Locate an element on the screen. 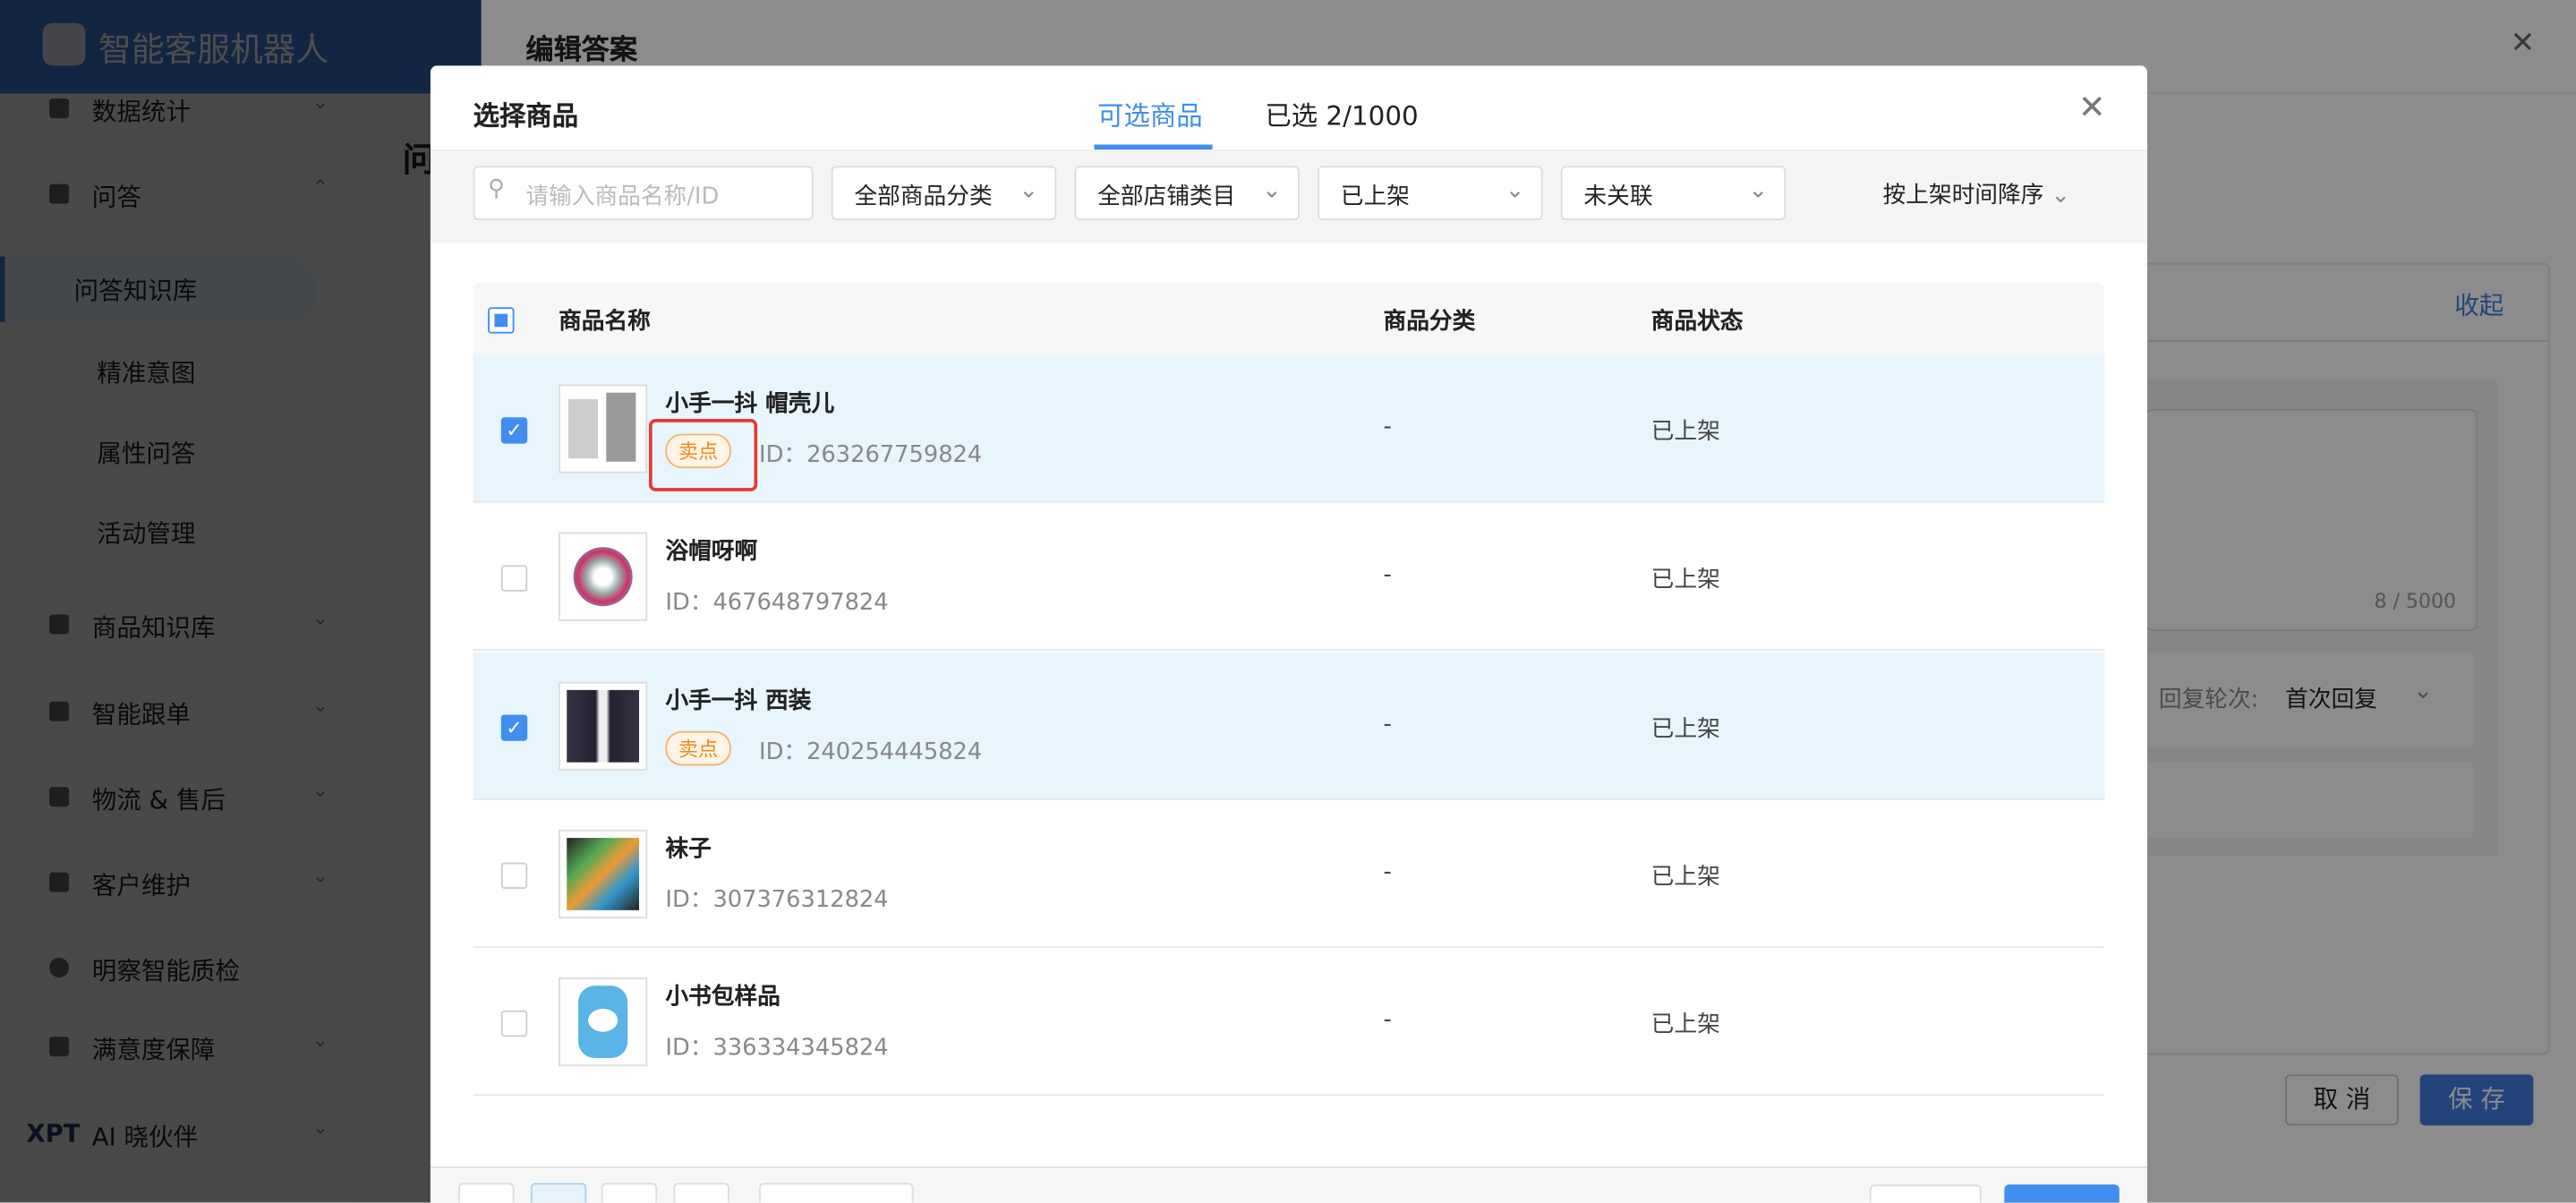 The width and height of the screenshot is (2576, 1203). filter-value: 未关联 is located at coordinates (1618, 196).